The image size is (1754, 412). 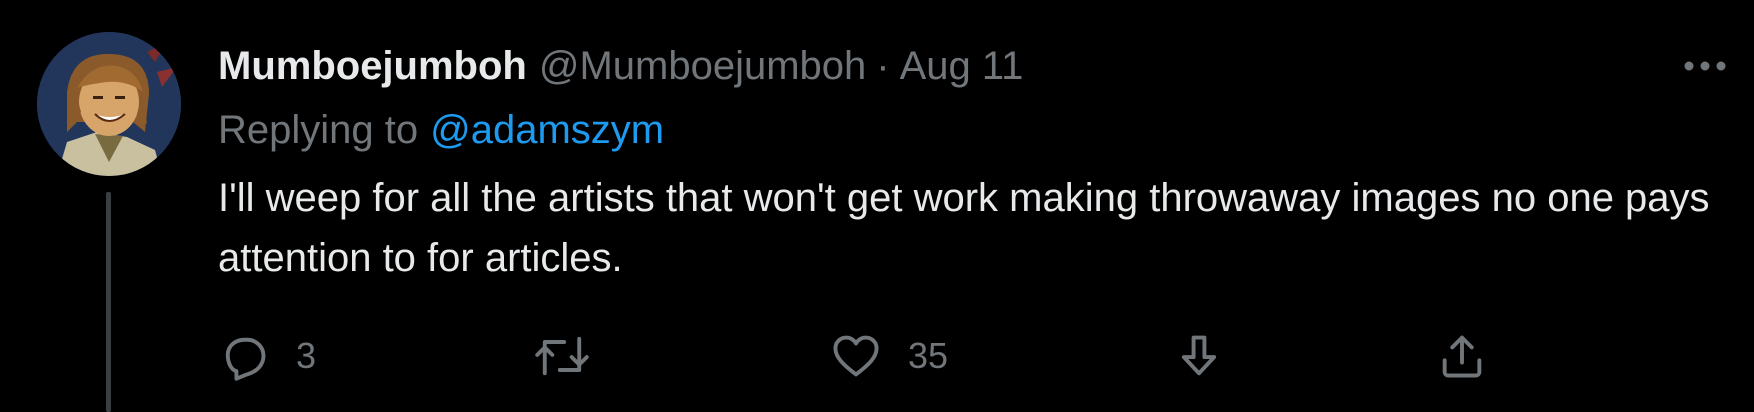 I want to click on replying-to: Replying to @adamszym, so click(x=441, y=130).